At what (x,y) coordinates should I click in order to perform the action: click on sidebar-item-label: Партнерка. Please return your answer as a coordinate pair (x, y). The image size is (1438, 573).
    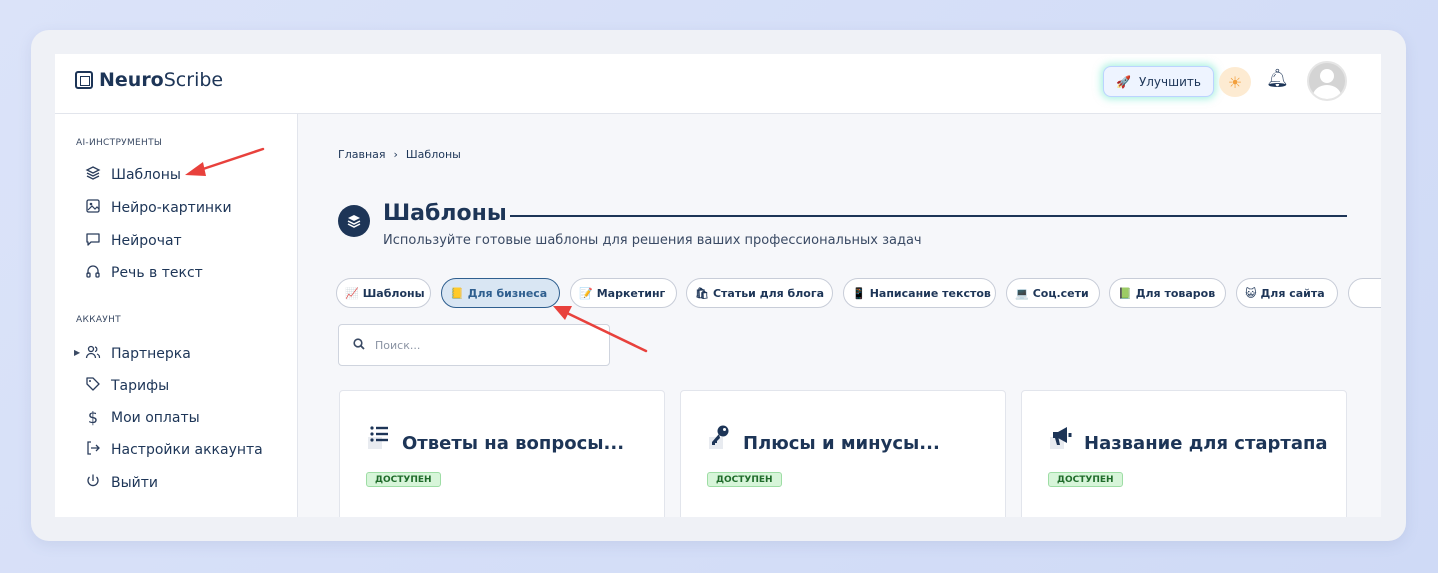
    Looking at the image, I should click on (151, 354).